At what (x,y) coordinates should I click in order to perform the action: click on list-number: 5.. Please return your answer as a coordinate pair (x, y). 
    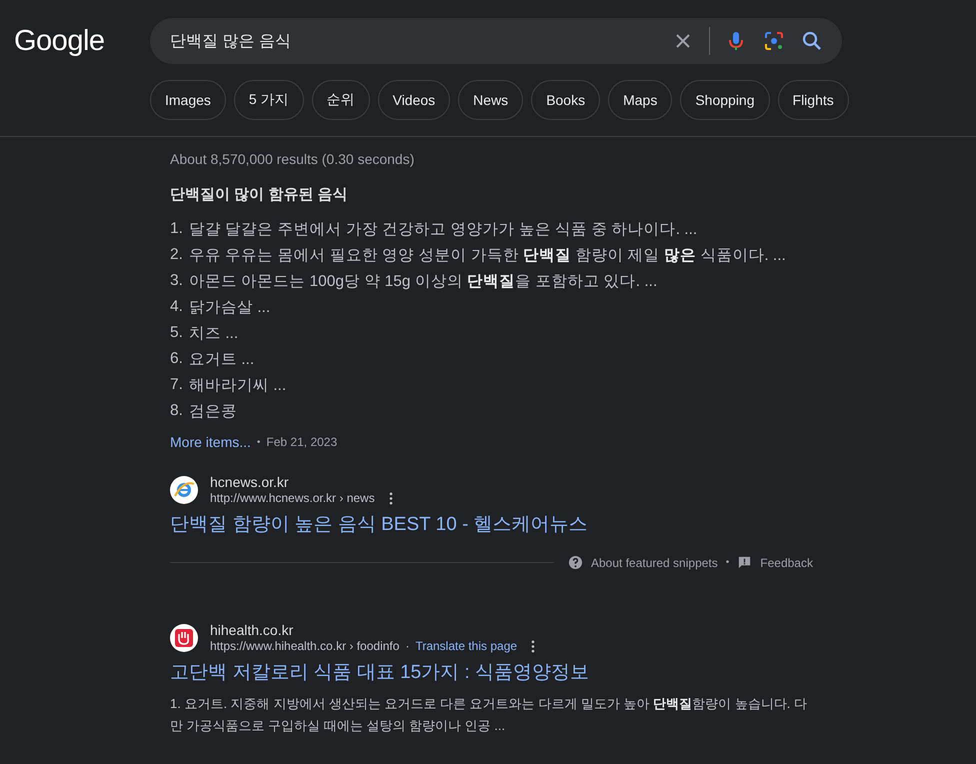
    Looking at the image, I should click on (176, 333).